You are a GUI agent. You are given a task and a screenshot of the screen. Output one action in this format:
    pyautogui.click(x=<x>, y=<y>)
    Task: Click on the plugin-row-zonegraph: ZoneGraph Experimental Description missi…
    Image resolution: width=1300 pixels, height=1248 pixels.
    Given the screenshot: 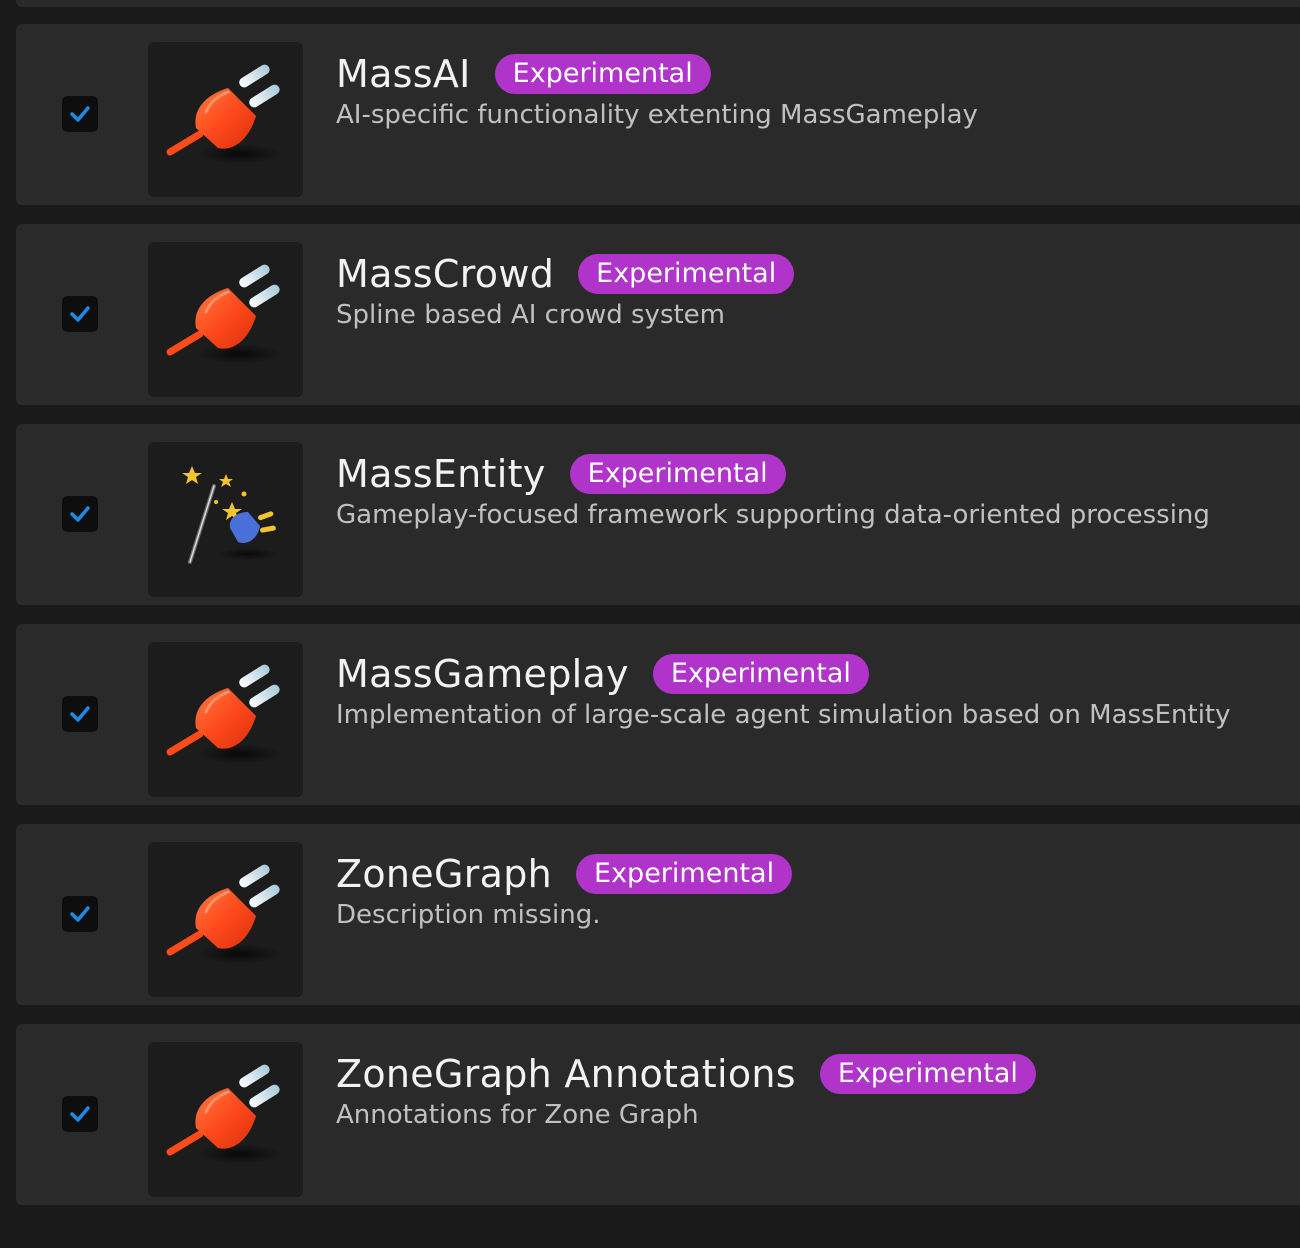 What is the action you would take?
    pyautogui.click(x=658, y=914)
    